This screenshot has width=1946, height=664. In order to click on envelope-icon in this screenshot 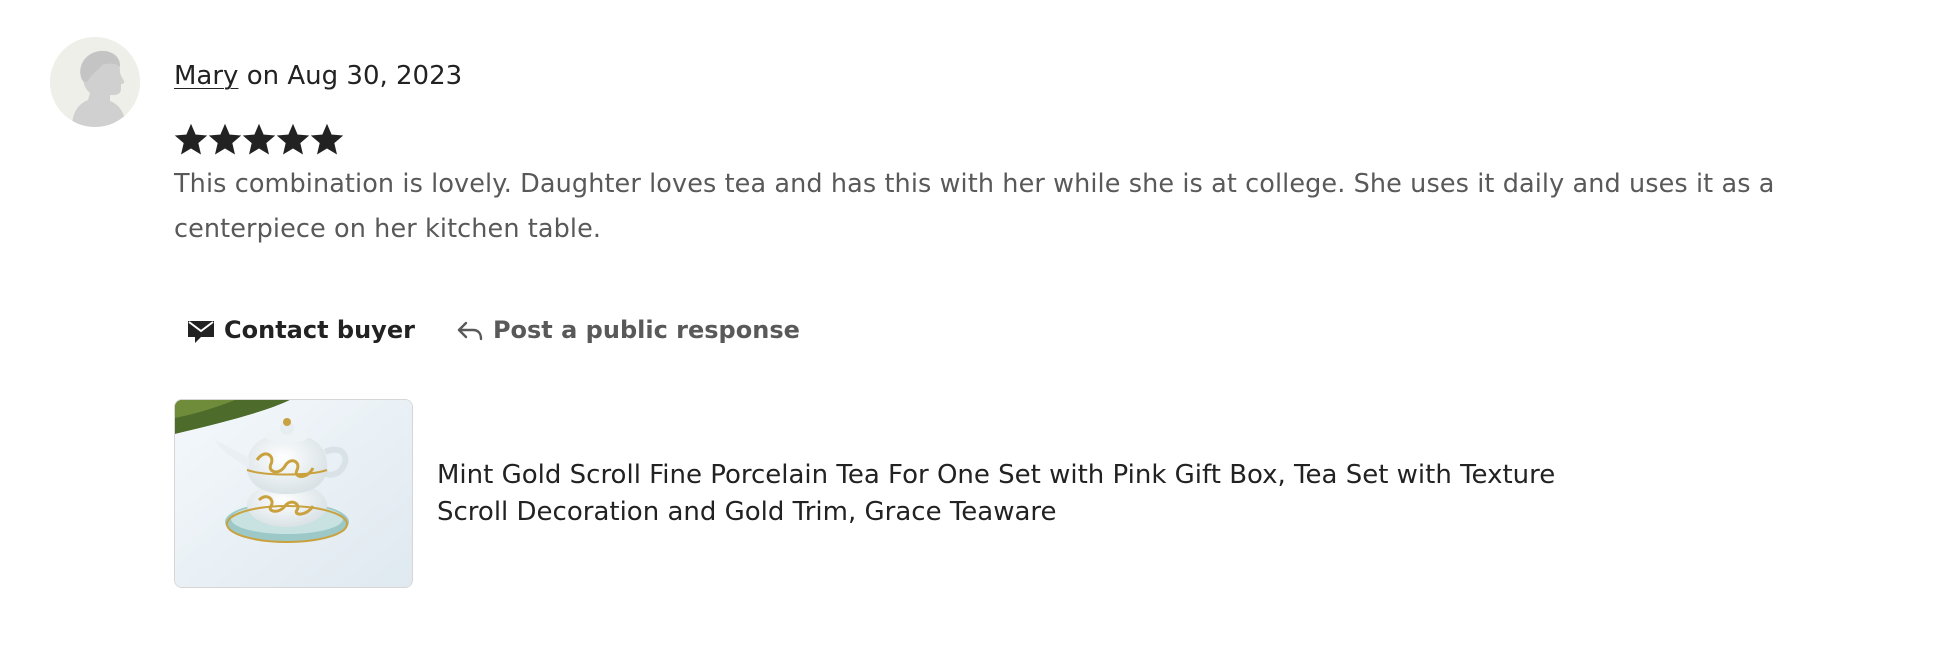, I will do `click(201, 330)`.